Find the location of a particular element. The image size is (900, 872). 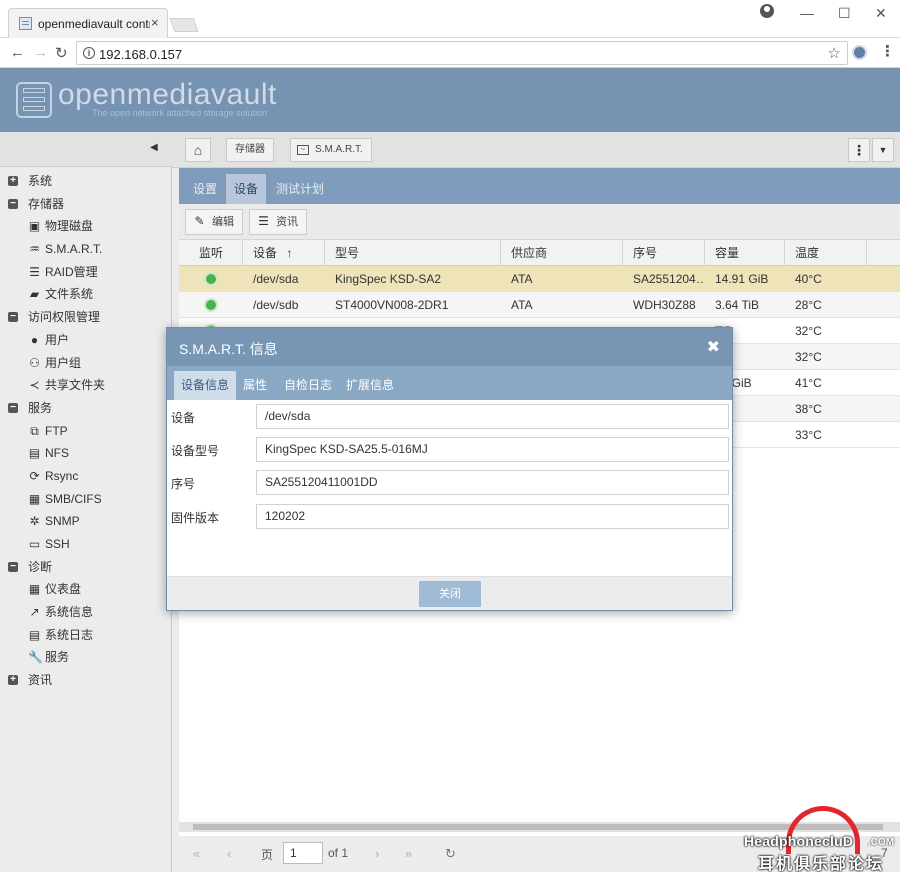

url-input: i 192.168.0.157 ☆ is located at coordinates (462, 53).